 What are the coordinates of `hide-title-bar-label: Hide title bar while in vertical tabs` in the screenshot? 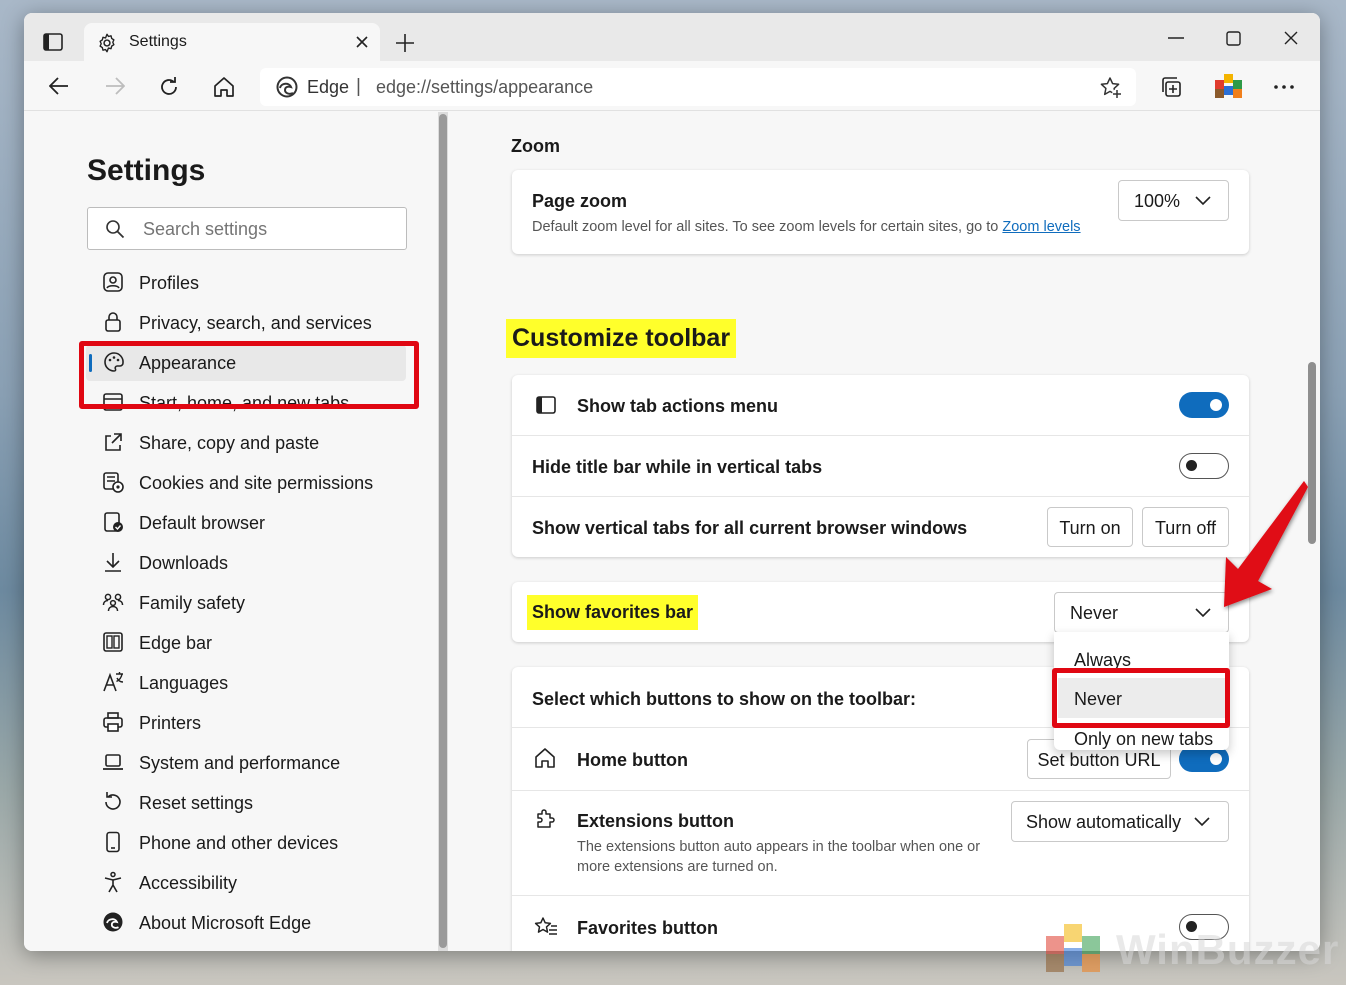 It's located at (677, 467).